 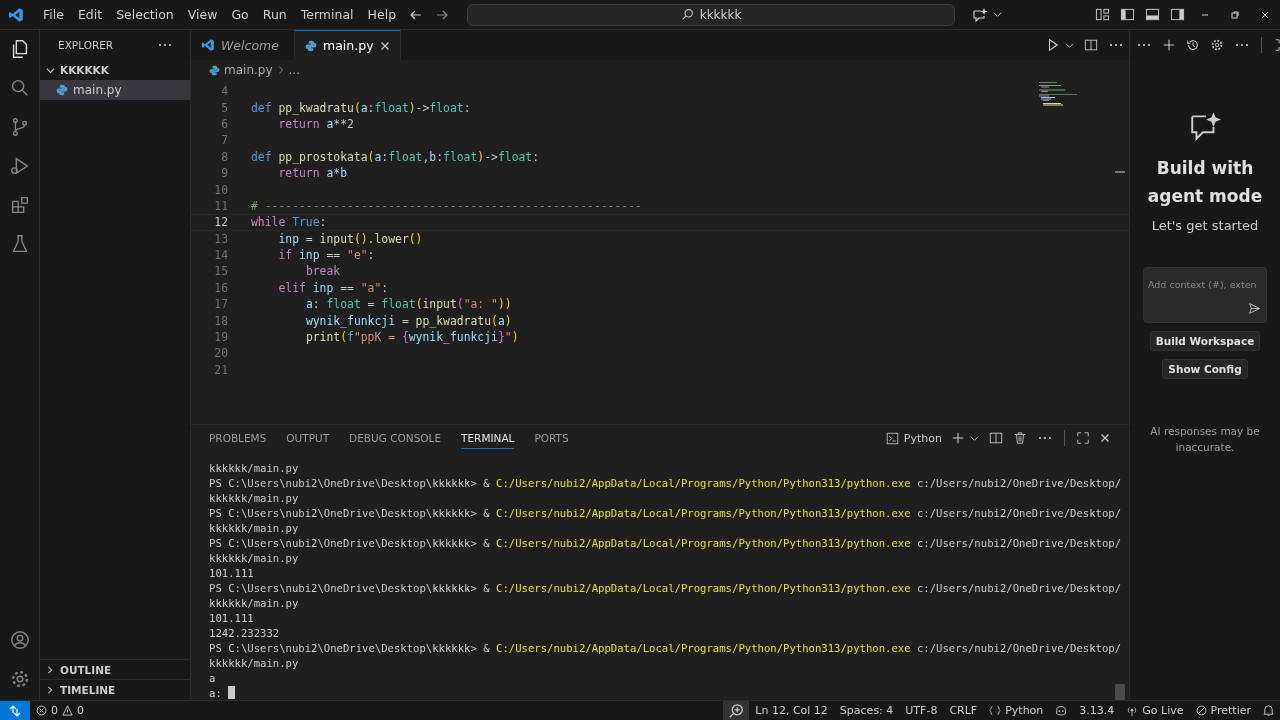 I want to click on terminal-line: 1242.232332, so click(x=244, y=632).